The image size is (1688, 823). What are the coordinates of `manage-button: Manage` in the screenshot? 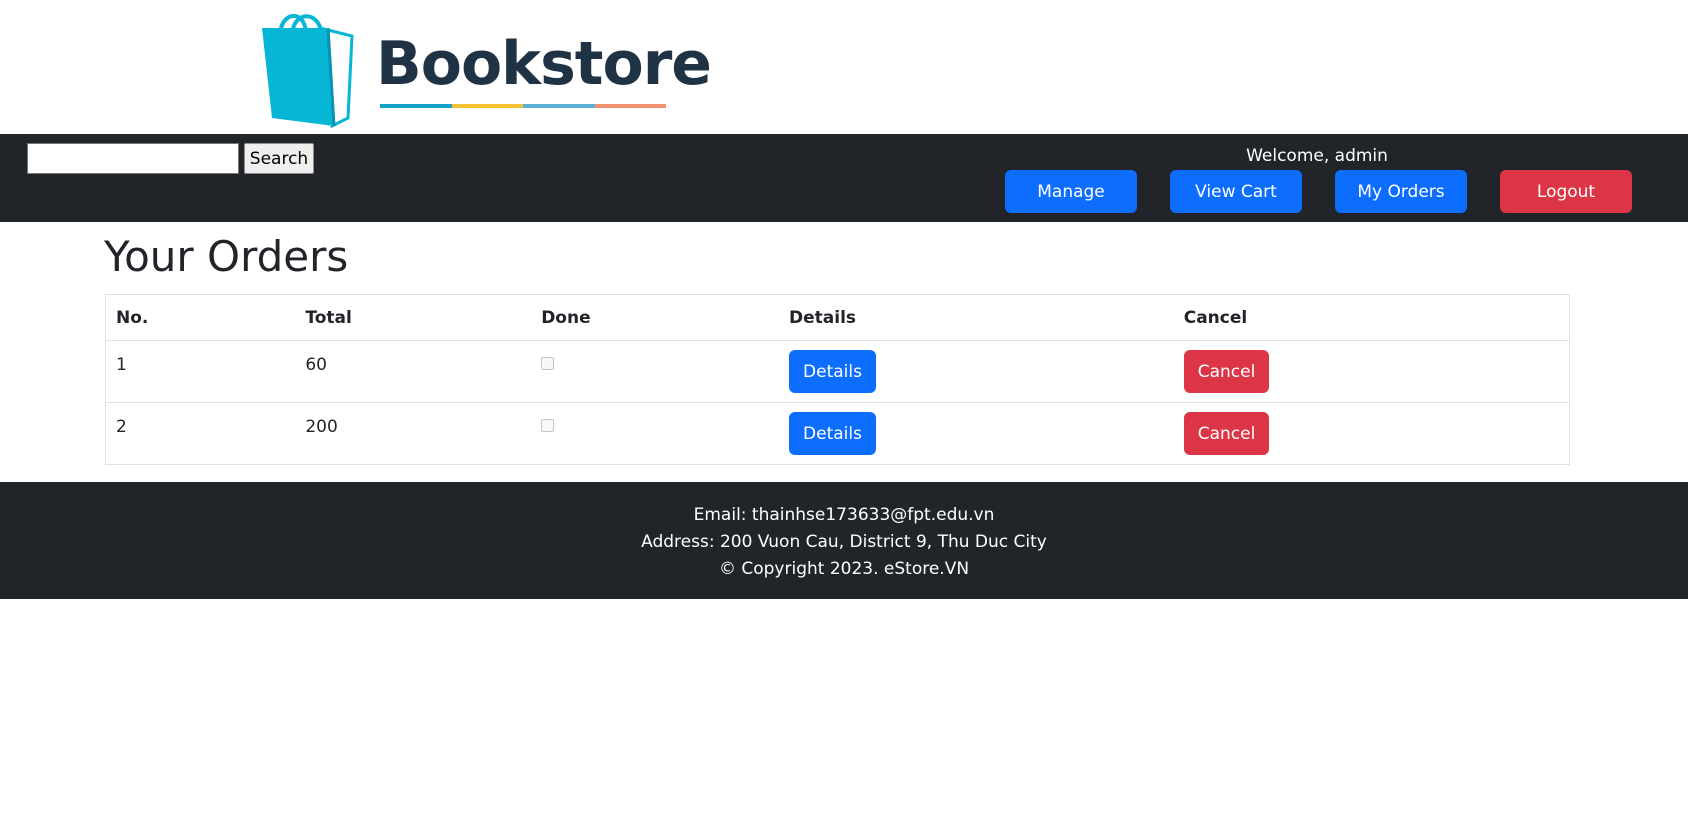 It's located at (1071, 191).